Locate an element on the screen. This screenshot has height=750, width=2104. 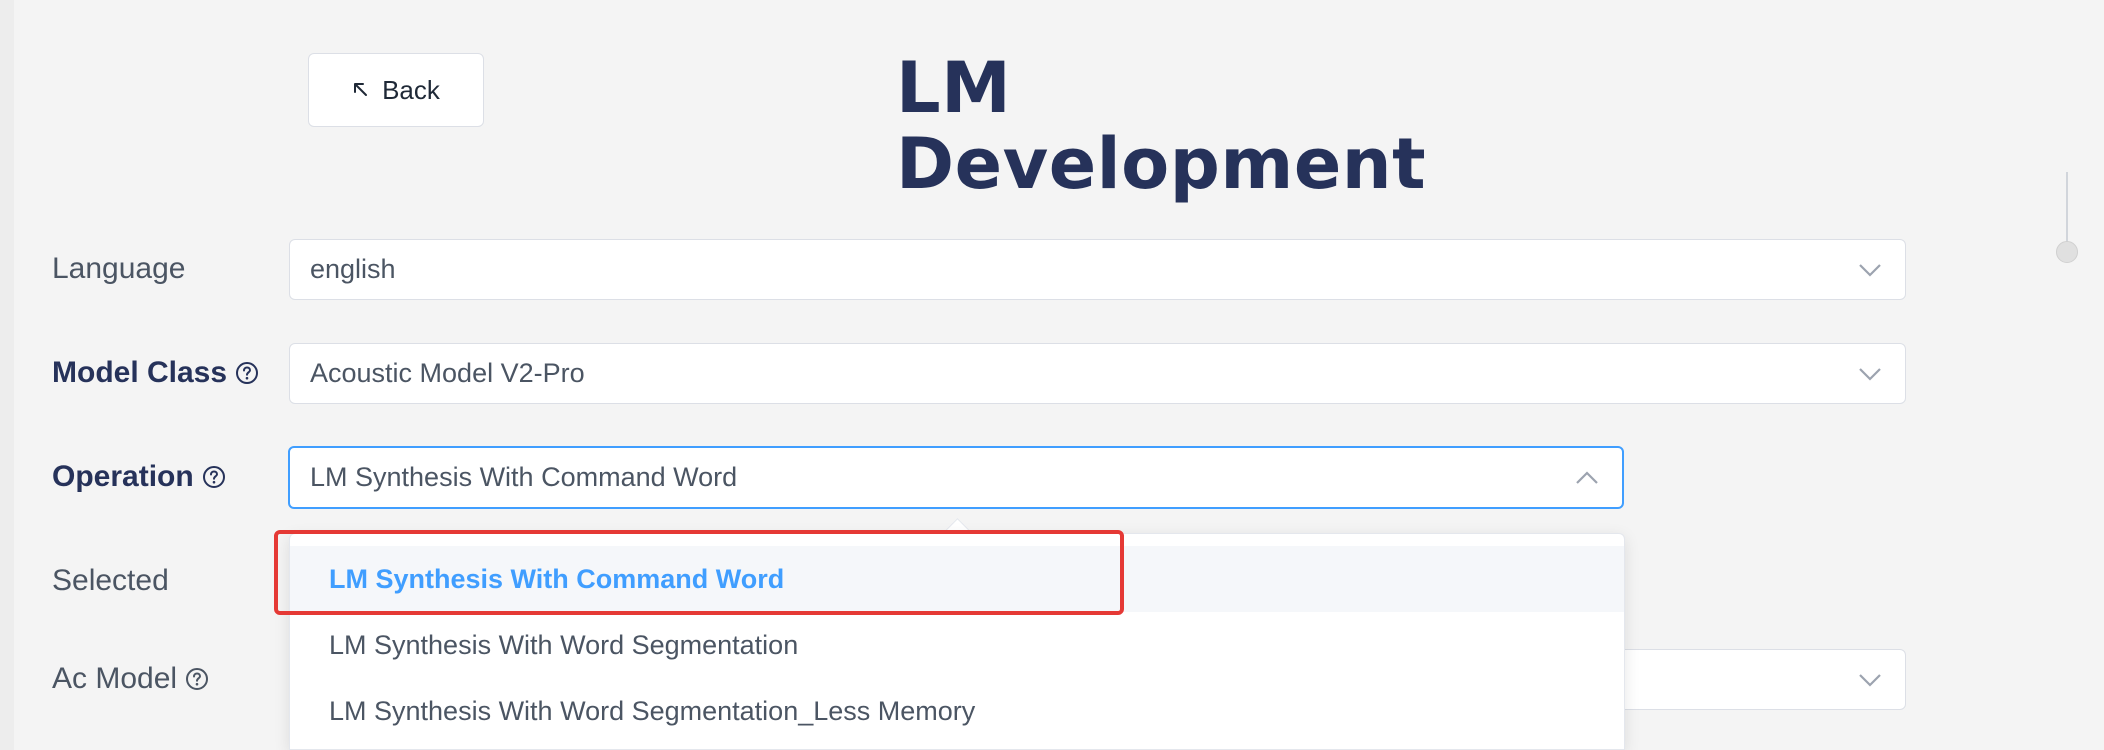
ac-model-label-text: Ac Model is located at coordinates (115, 678).